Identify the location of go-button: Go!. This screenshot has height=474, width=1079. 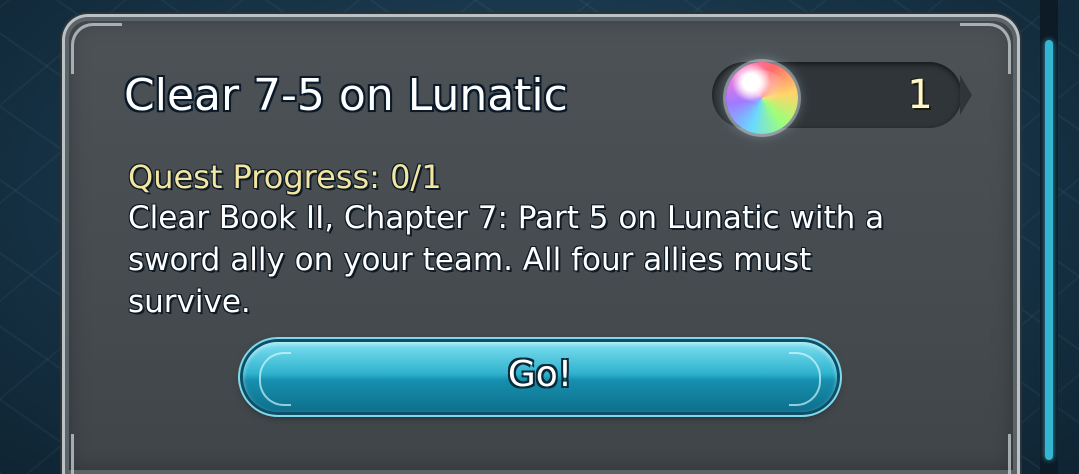
(540, 377).